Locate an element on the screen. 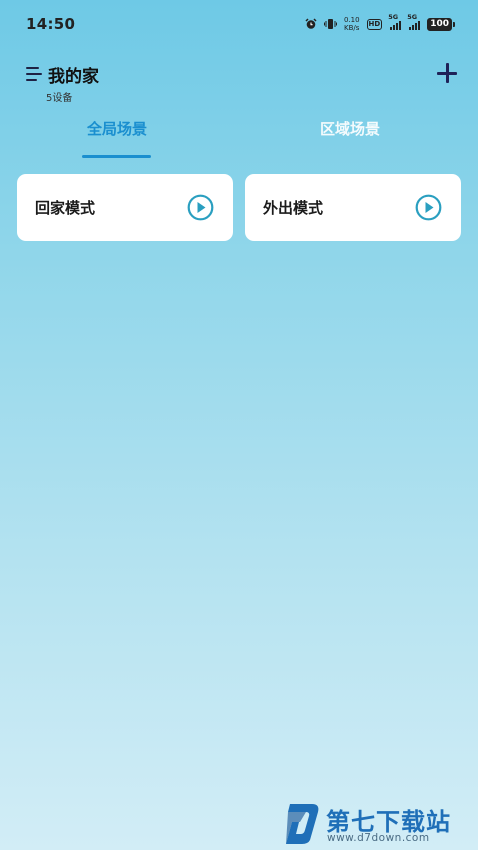  net-speed-value: 0.10 is located at coordinates (351, 20).